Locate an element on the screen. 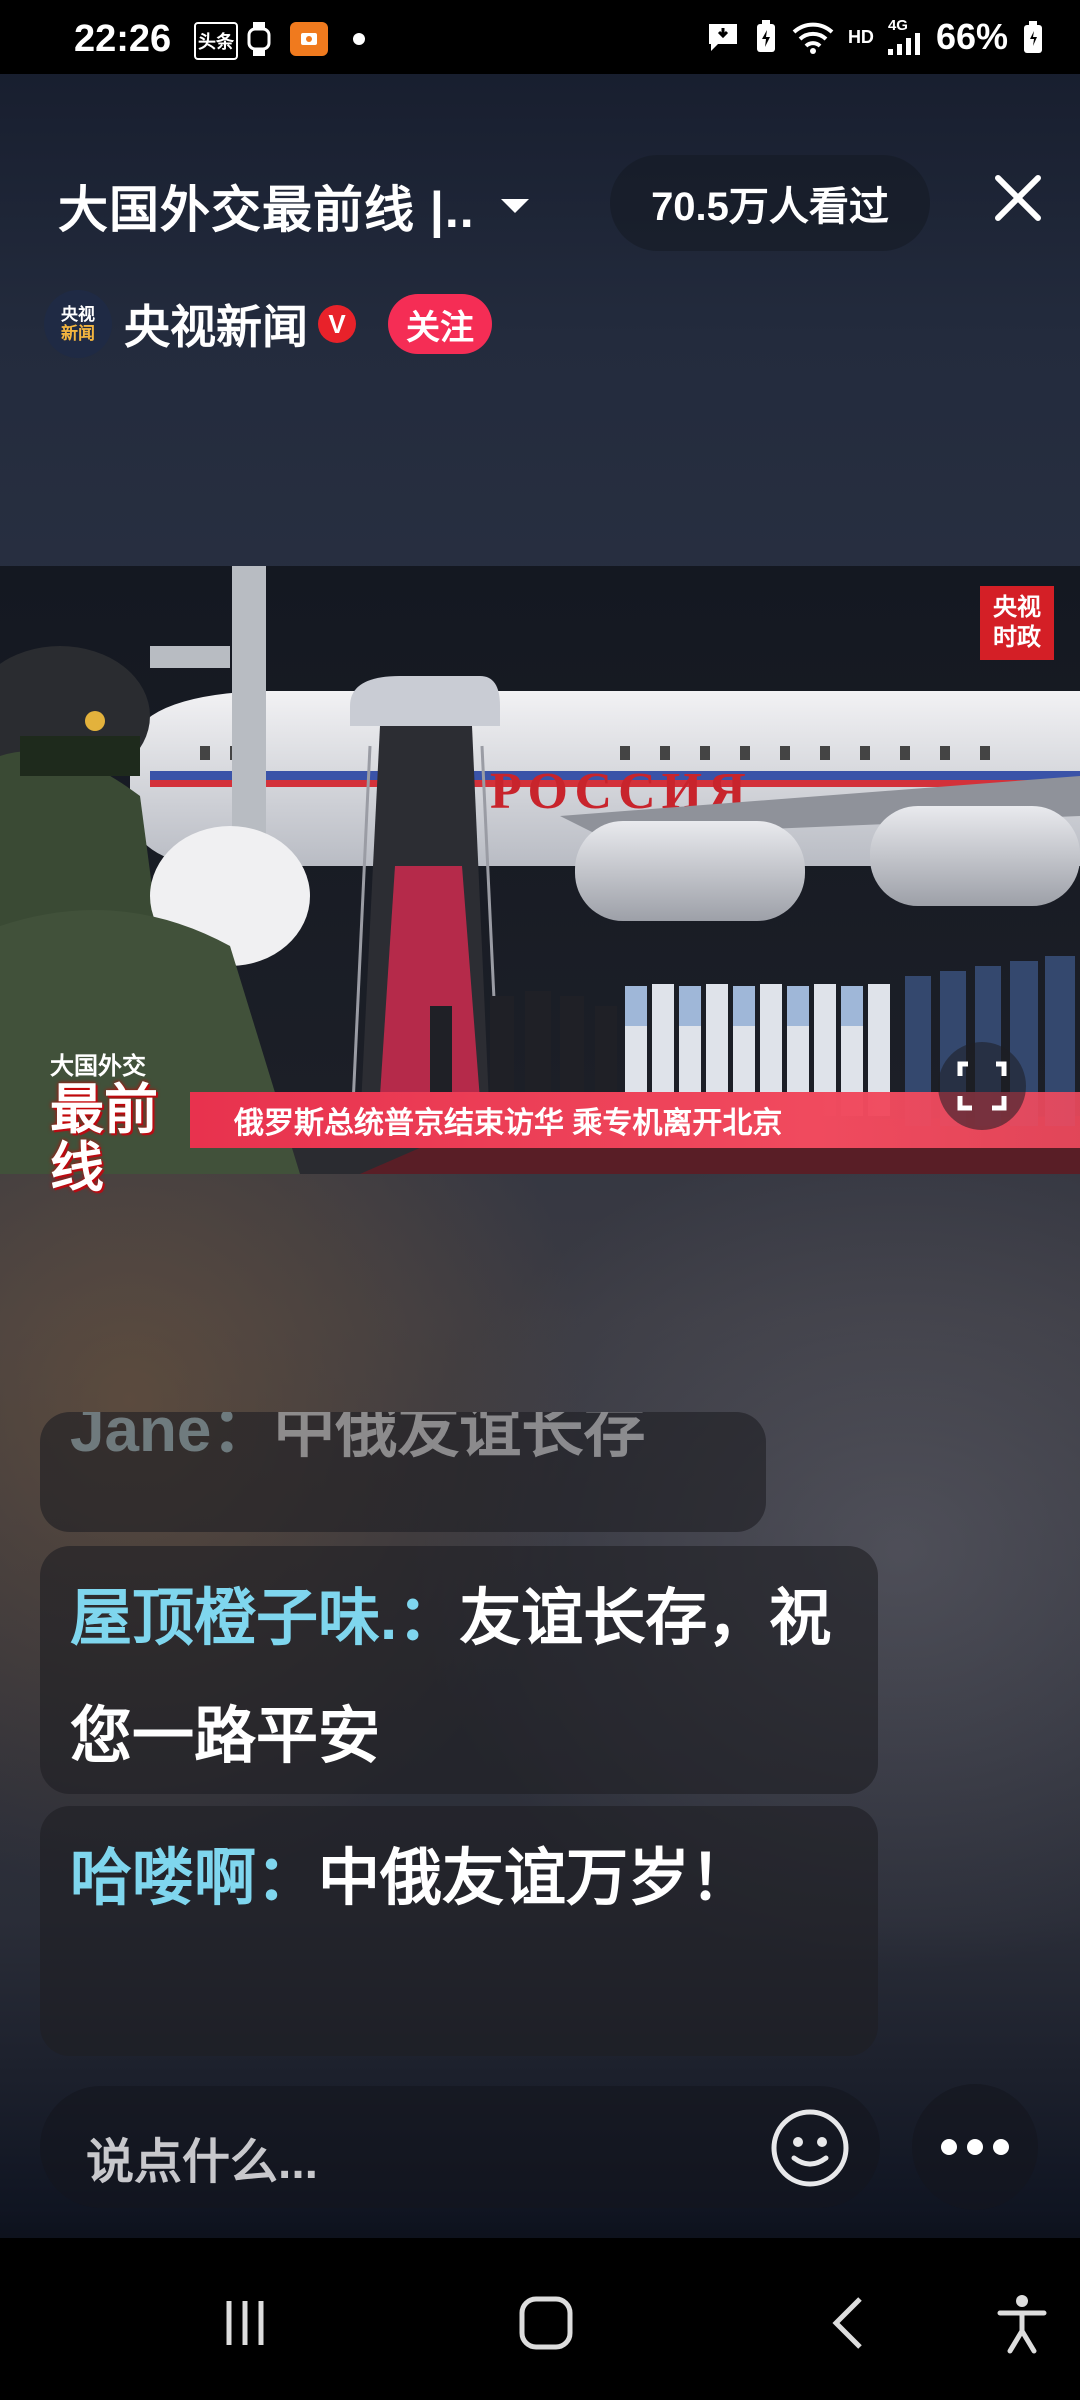  network-hd: HD is located at coordinates (860, 36).